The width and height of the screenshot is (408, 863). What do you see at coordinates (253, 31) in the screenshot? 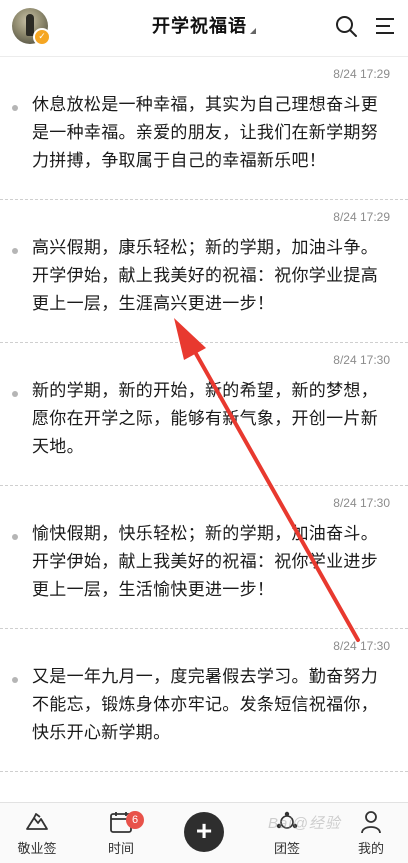
I see `dropdown-caret-icon` at bounding box center [253, 31].